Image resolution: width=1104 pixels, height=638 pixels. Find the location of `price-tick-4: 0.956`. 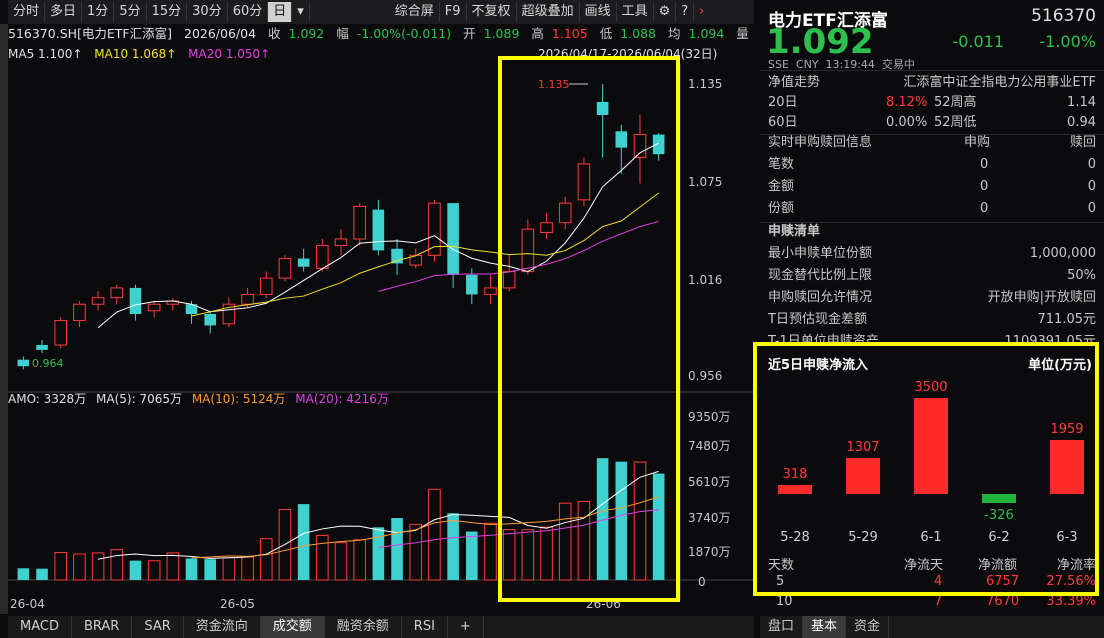

price-tick-4: 0.956 is located at coordinates (705, 376).